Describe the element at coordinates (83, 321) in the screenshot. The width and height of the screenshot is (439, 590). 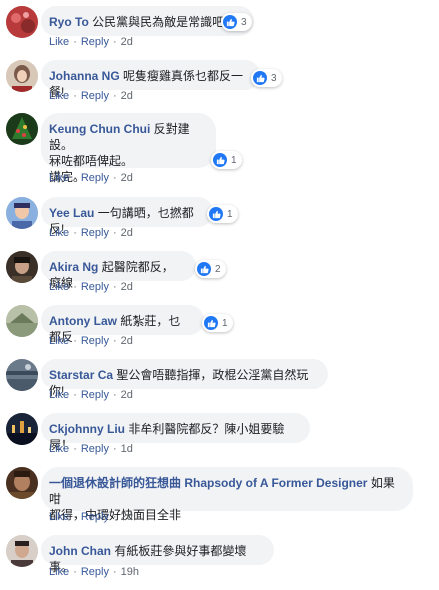
I see `comment-author: Antony Law` at that location.